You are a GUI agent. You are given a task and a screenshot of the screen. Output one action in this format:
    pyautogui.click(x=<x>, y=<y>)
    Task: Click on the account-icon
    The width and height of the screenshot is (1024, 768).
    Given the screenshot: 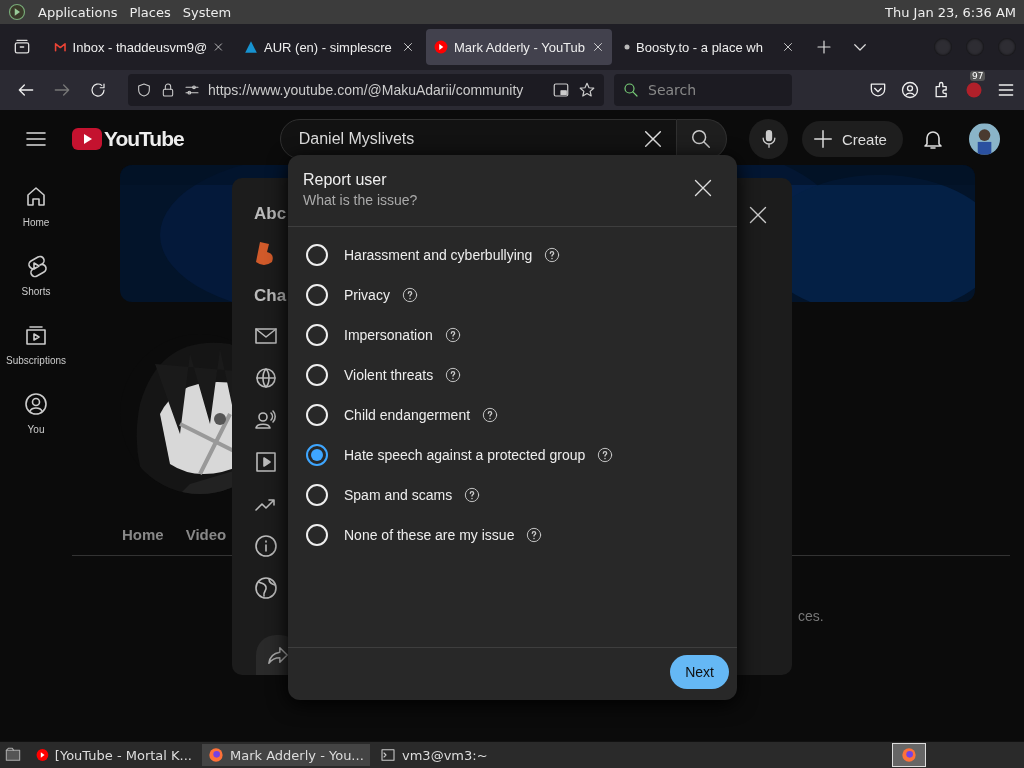 What is the action you would take?
    pyautogui.click(x=910, y=90)
    